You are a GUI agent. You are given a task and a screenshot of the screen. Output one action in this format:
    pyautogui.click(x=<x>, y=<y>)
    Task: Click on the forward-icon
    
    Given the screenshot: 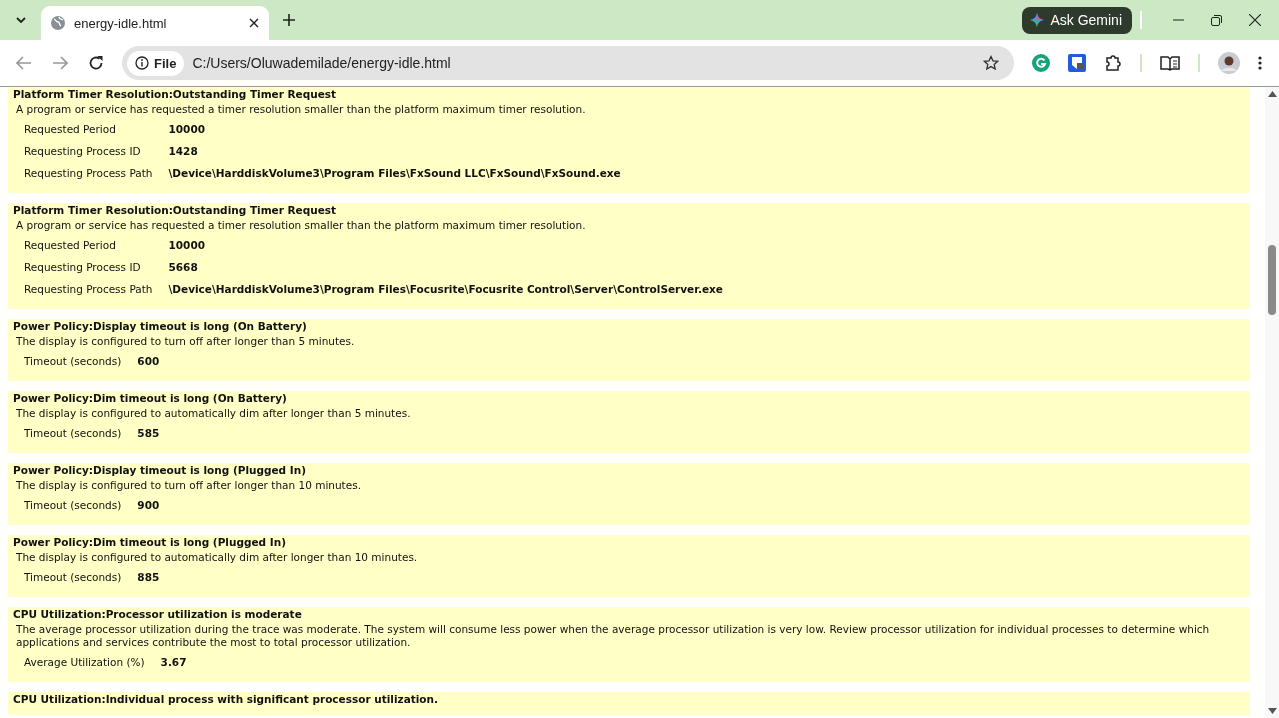 What is the action you would take?
    pyautogui.click(x=60, y=63)
    